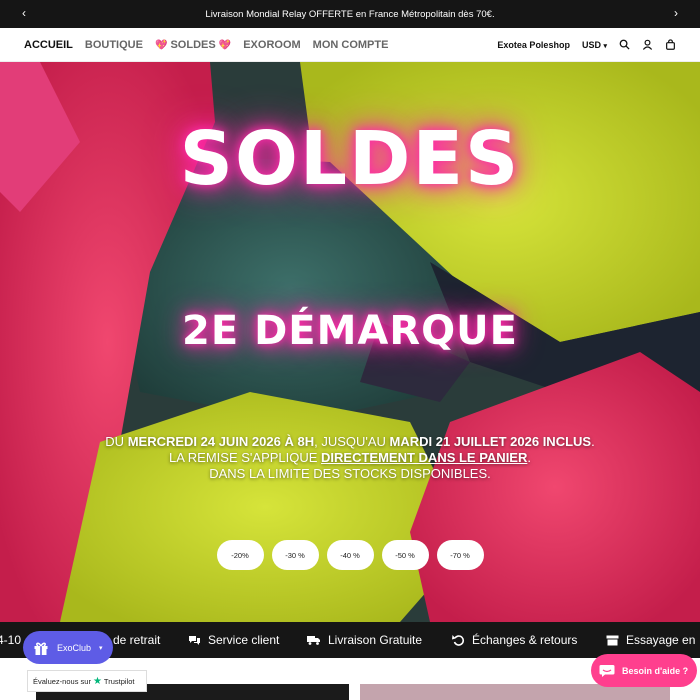 The height and width of the screenshot is (700, 700). I want to click on service-label: Échanges & retours, so click(525, 640).